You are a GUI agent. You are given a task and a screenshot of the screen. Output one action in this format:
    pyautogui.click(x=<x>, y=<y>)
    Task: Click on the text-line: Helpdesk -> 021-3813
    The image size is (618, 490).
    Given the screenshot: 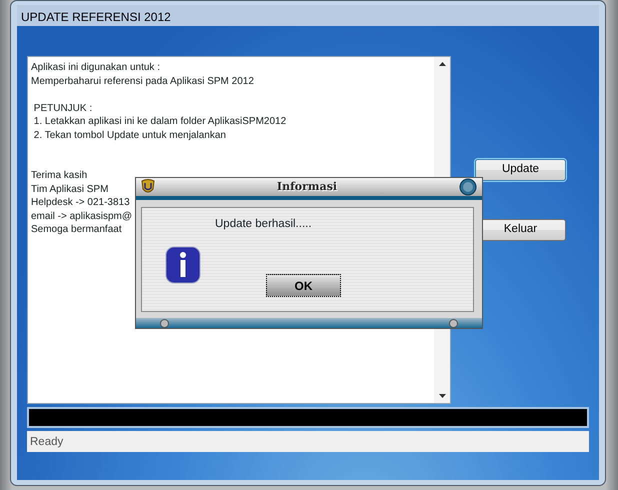 What is the action you would take?
    pyautogui.click(x=80, y=203)
    